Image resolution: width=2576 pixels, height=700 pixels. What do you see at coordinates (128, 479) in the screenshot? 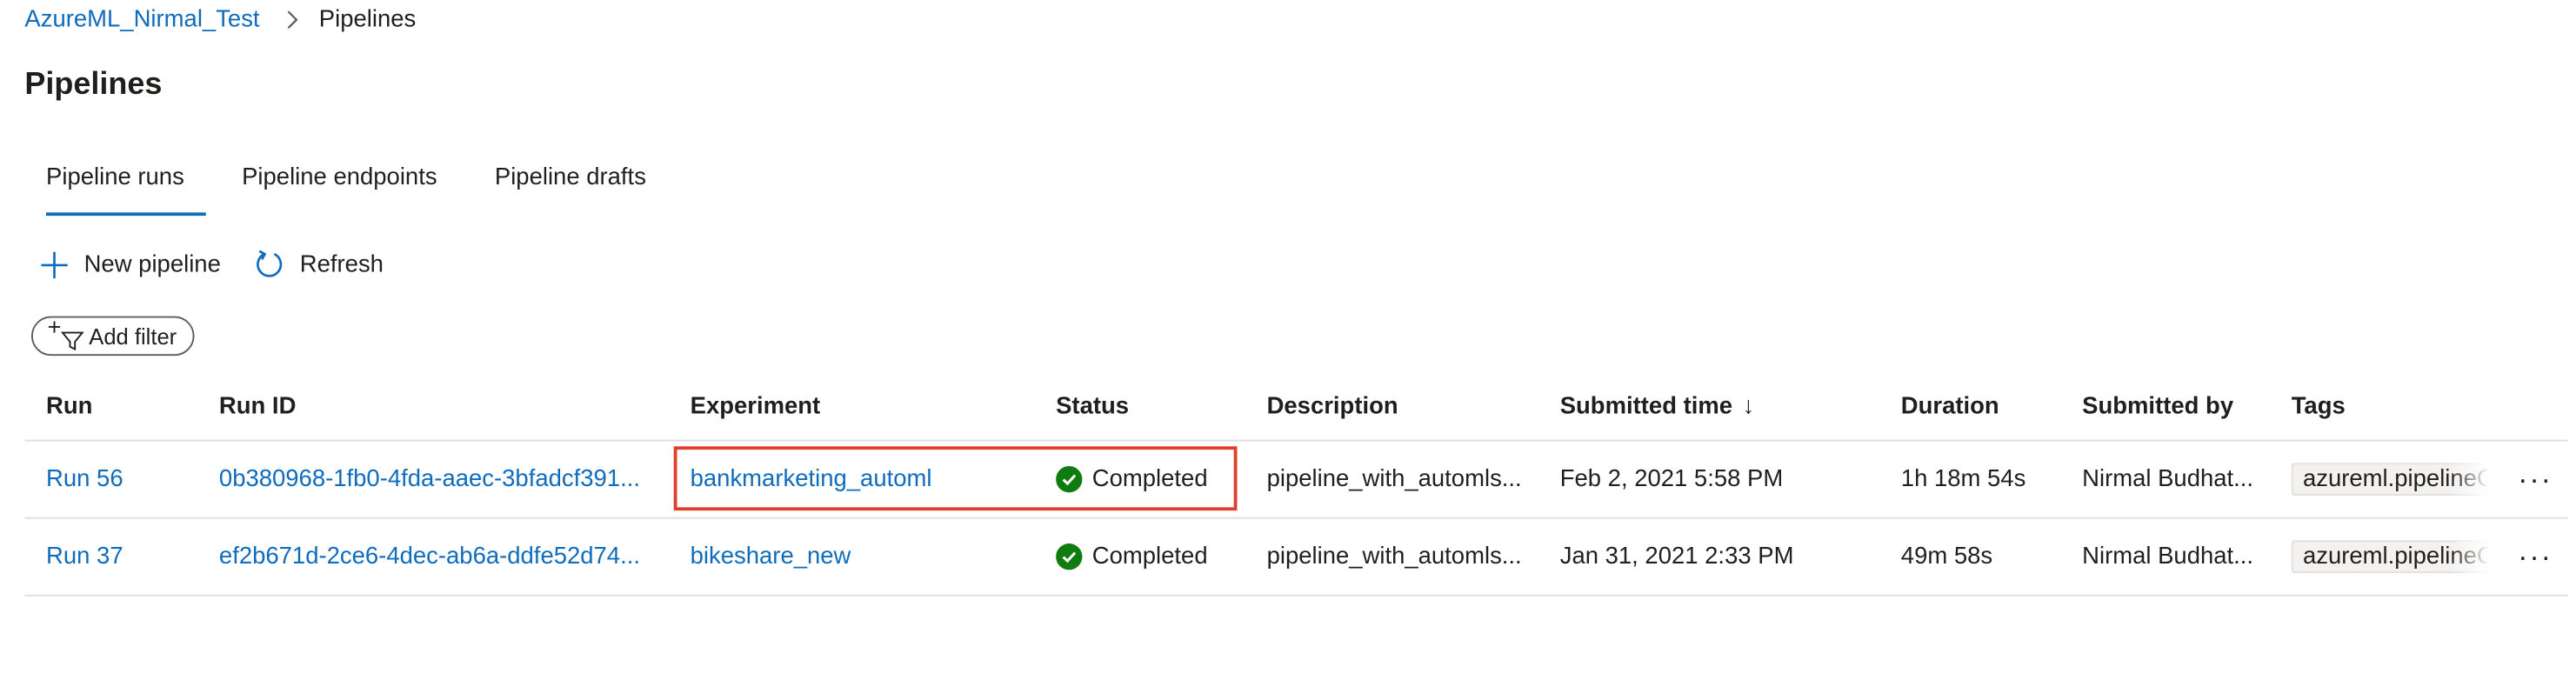
I see `run-link: Run 56` at bounding box center [128, 479].